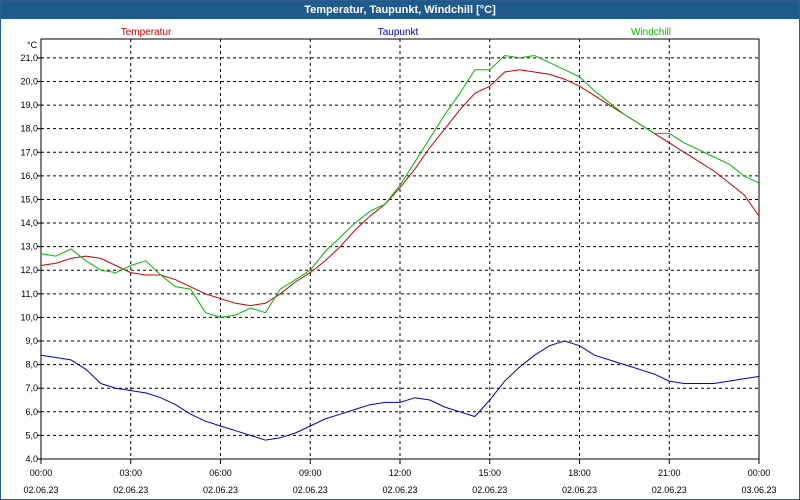 Image resolution: width=800 pixels, height=500 pixels. I want to click on y-tick-label: 7,0, so click(31, 388).